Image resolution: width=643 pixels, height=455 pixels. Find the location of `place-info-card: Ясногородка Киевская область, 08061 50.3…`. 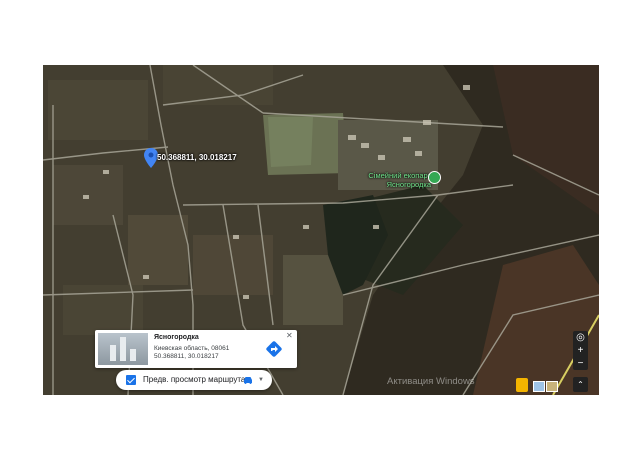

place-info-card: Ясногородка Киевская область, 08061 50.3… is located at coordinates (196, 349).